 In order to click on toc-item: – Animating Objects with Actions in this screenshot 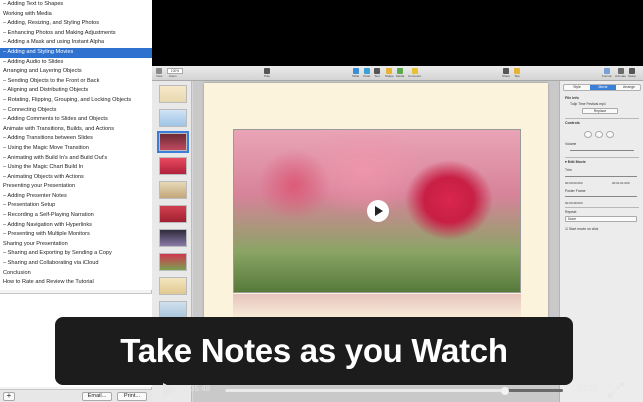, I will do `click(76, 178)`.